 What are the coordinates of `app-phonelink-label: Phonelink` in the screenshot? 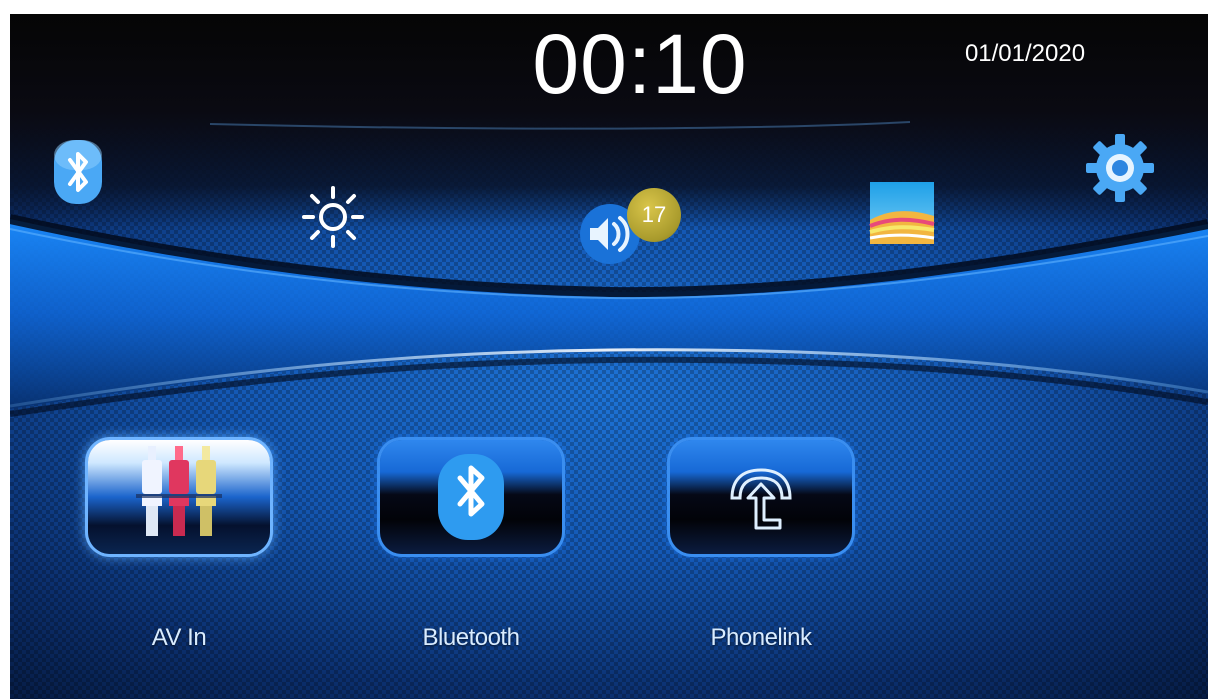 It's located at (761, 637).